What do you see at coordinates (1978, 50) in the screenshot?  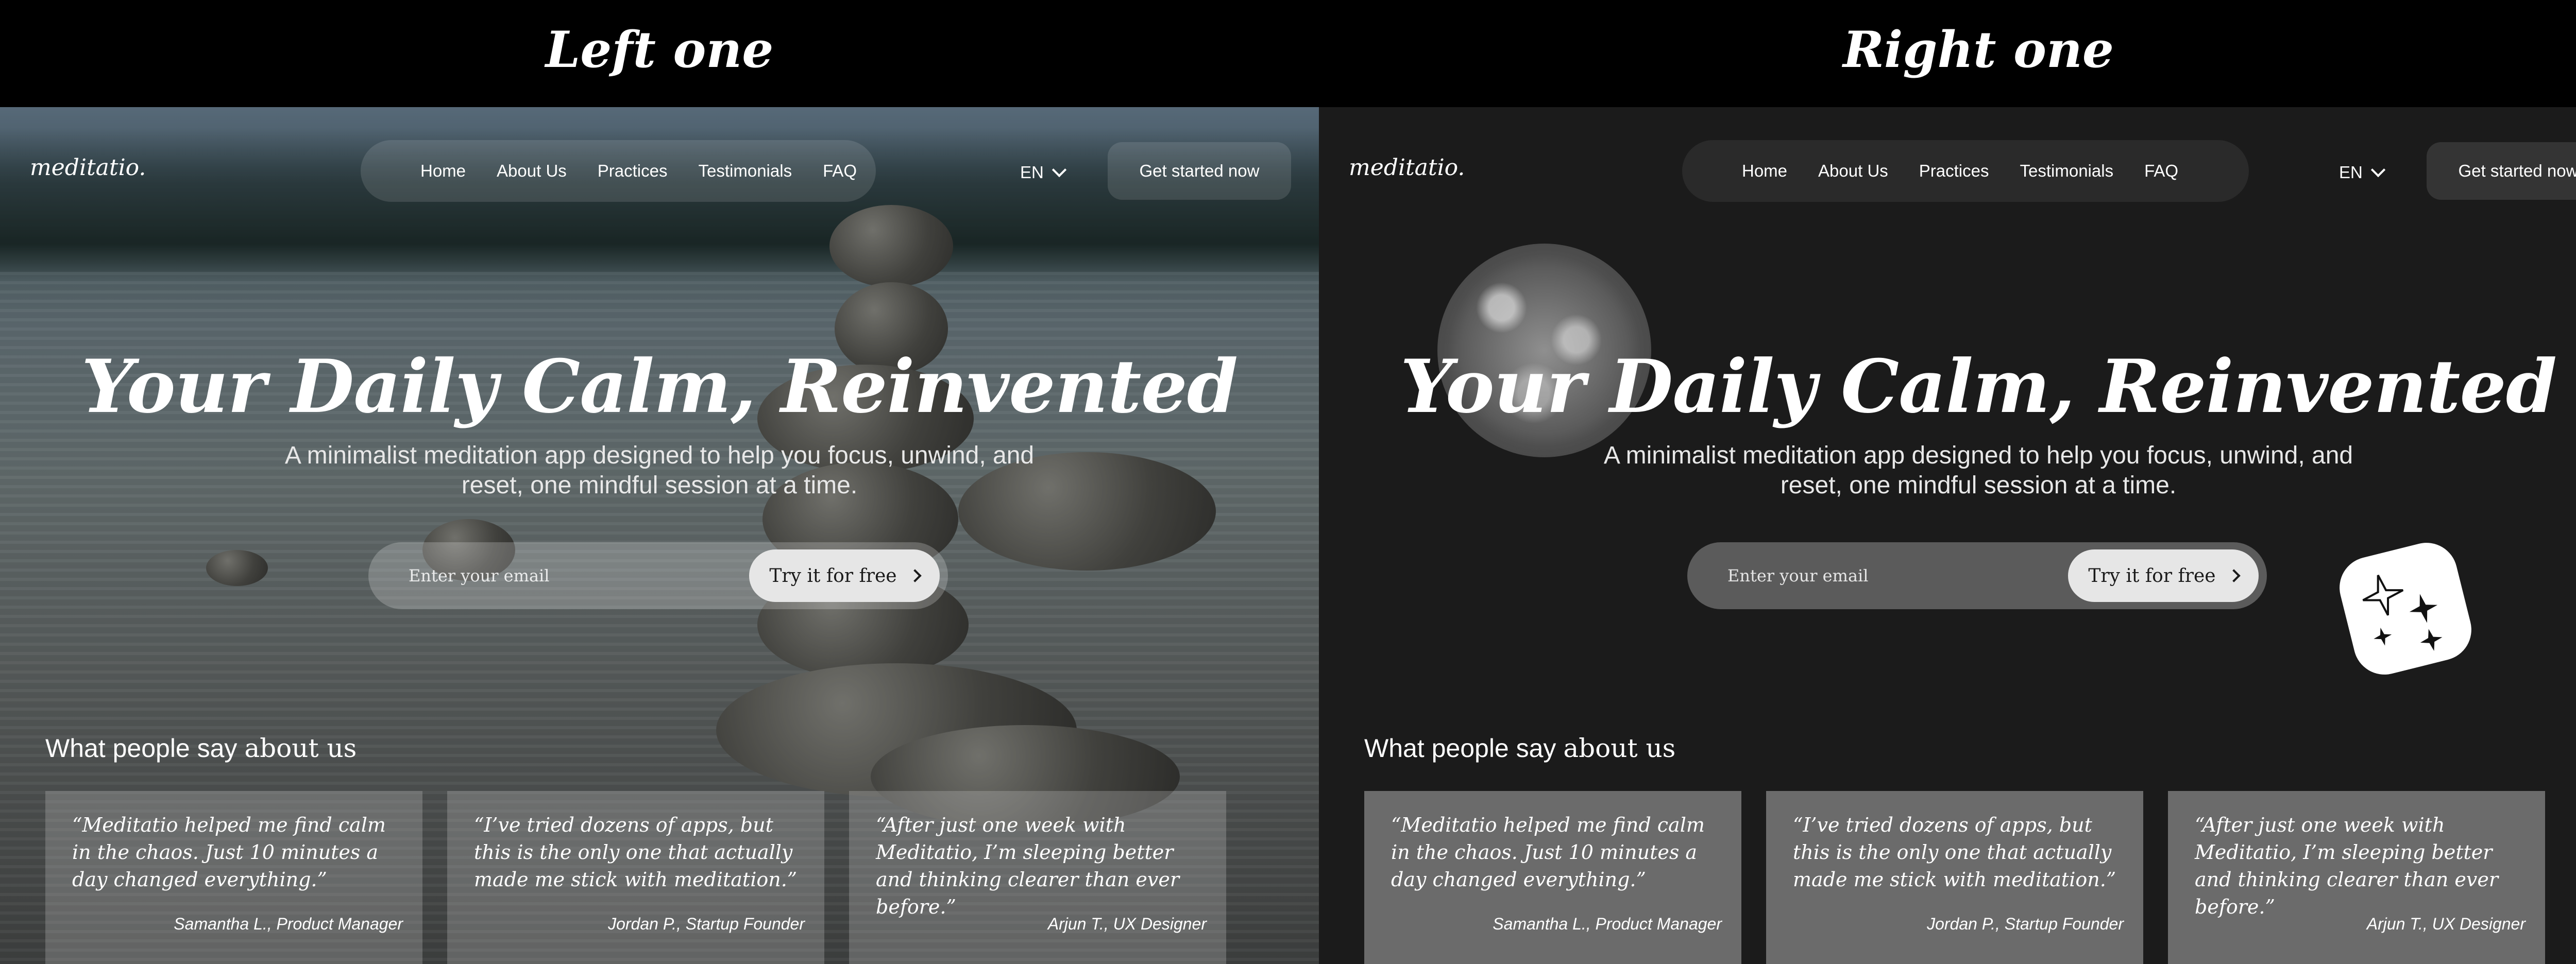 I see `right-title: Right one` at bounding box center [1978, 50].